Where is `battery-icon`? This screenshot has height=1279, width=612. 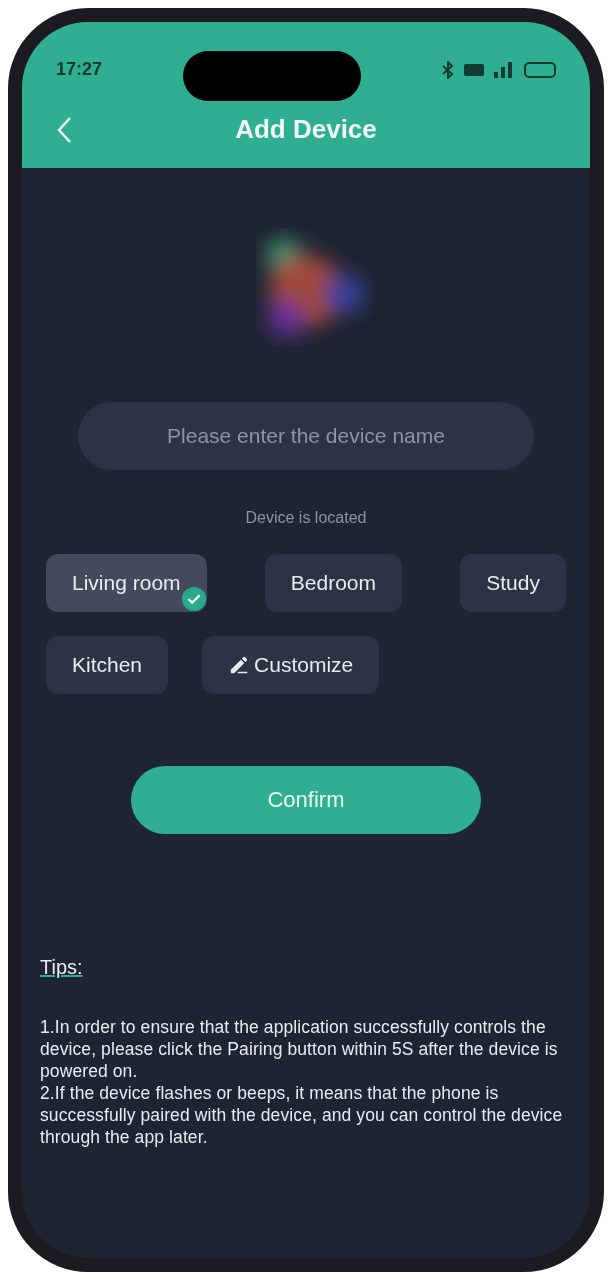
battery-icon is located at coordinates (540, 69).